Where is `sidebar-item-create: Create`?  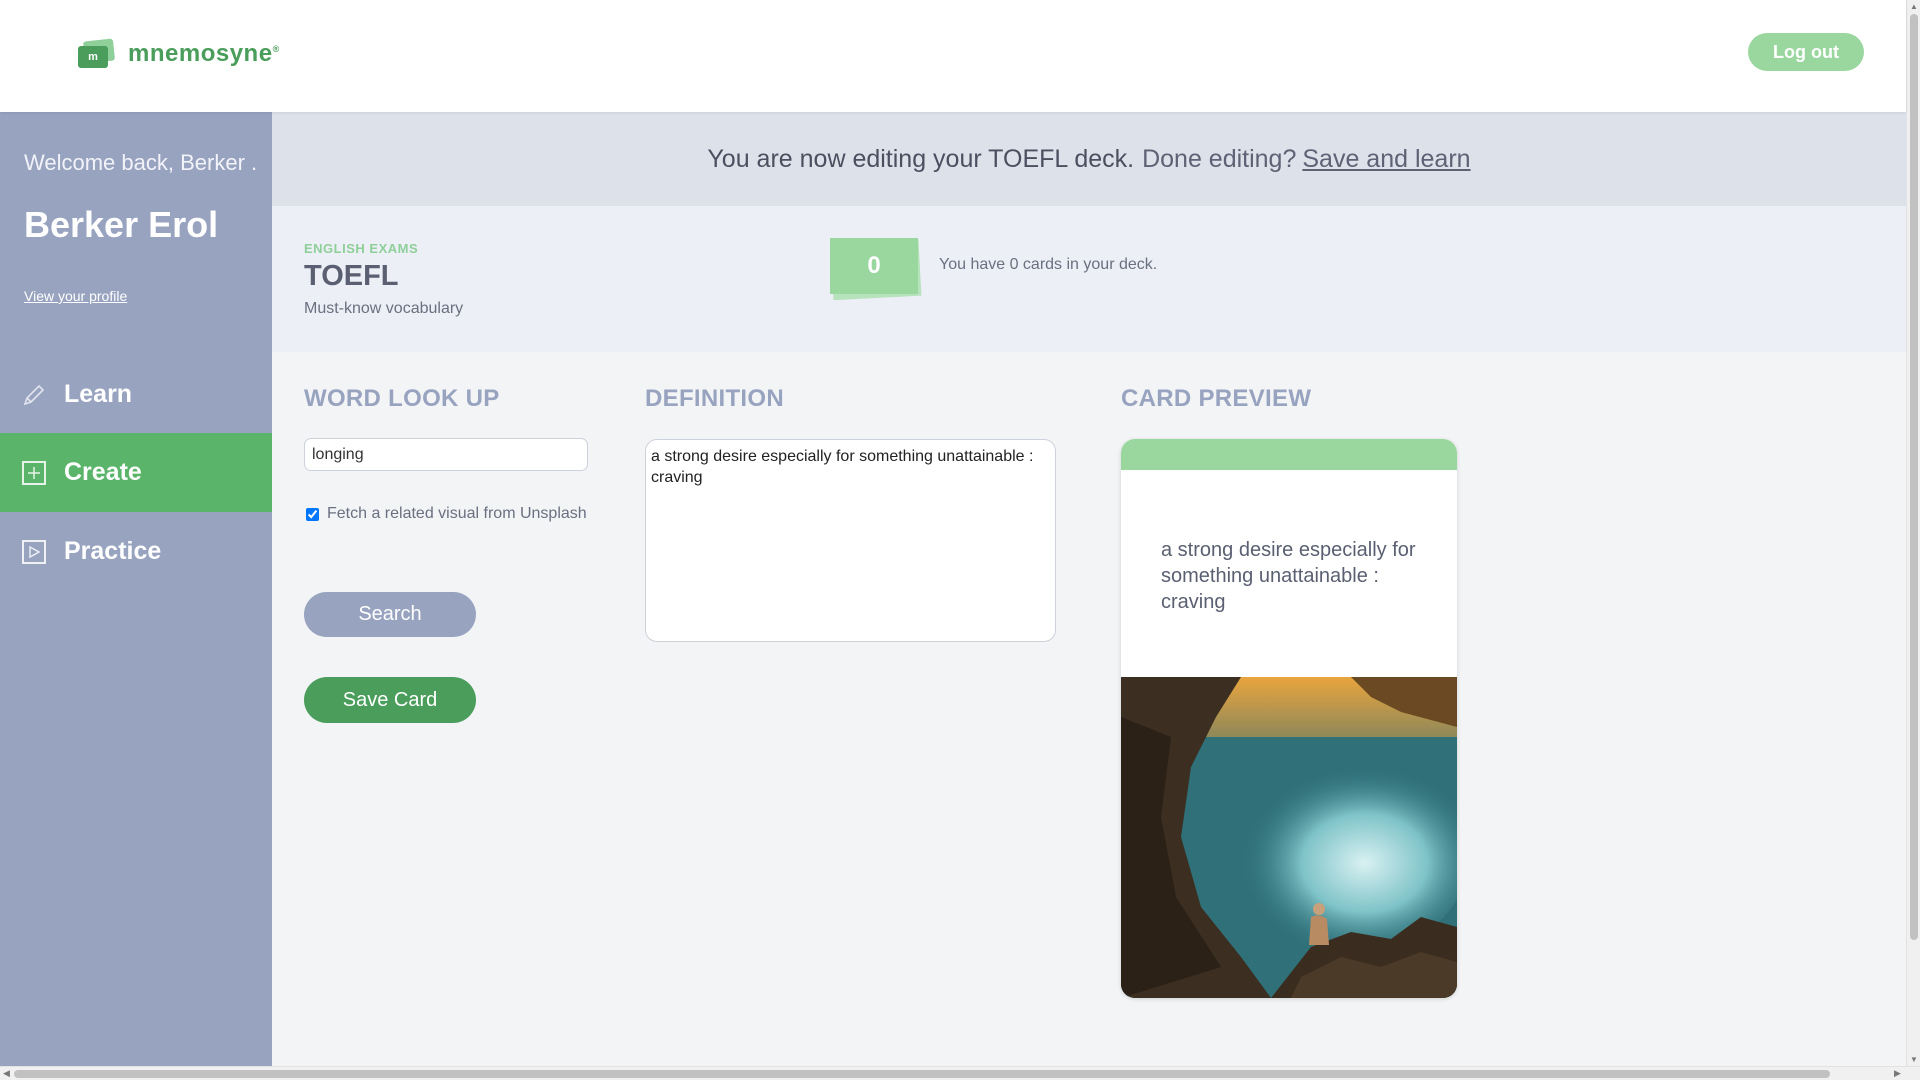
sidebar-item-create: Create is located at coordinates (136, 472).